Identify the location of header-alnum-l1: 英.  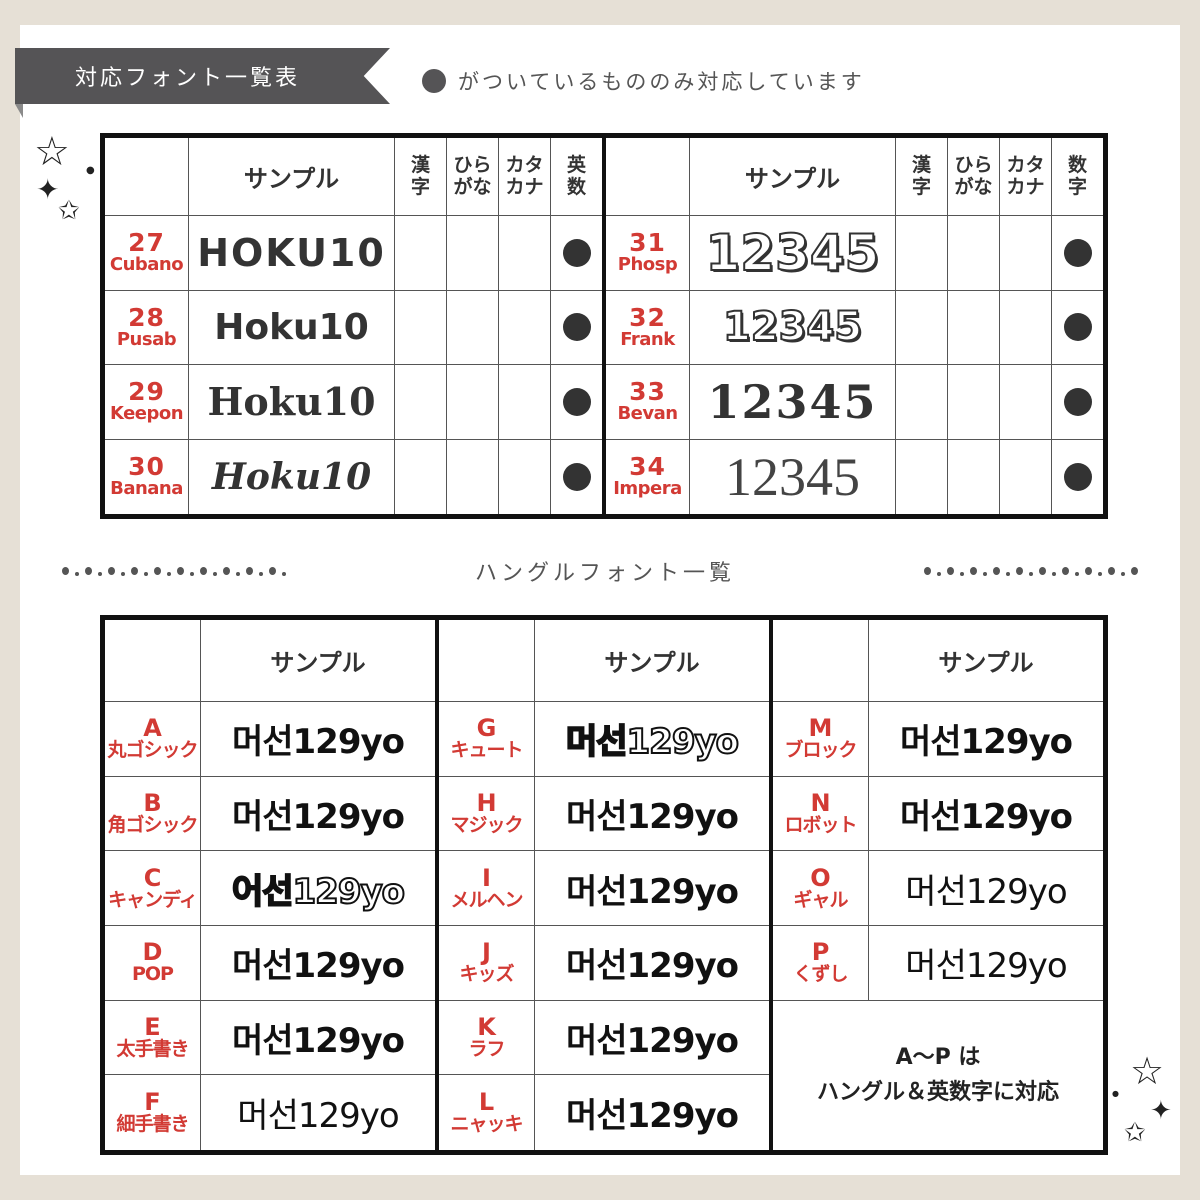
(576, 164).